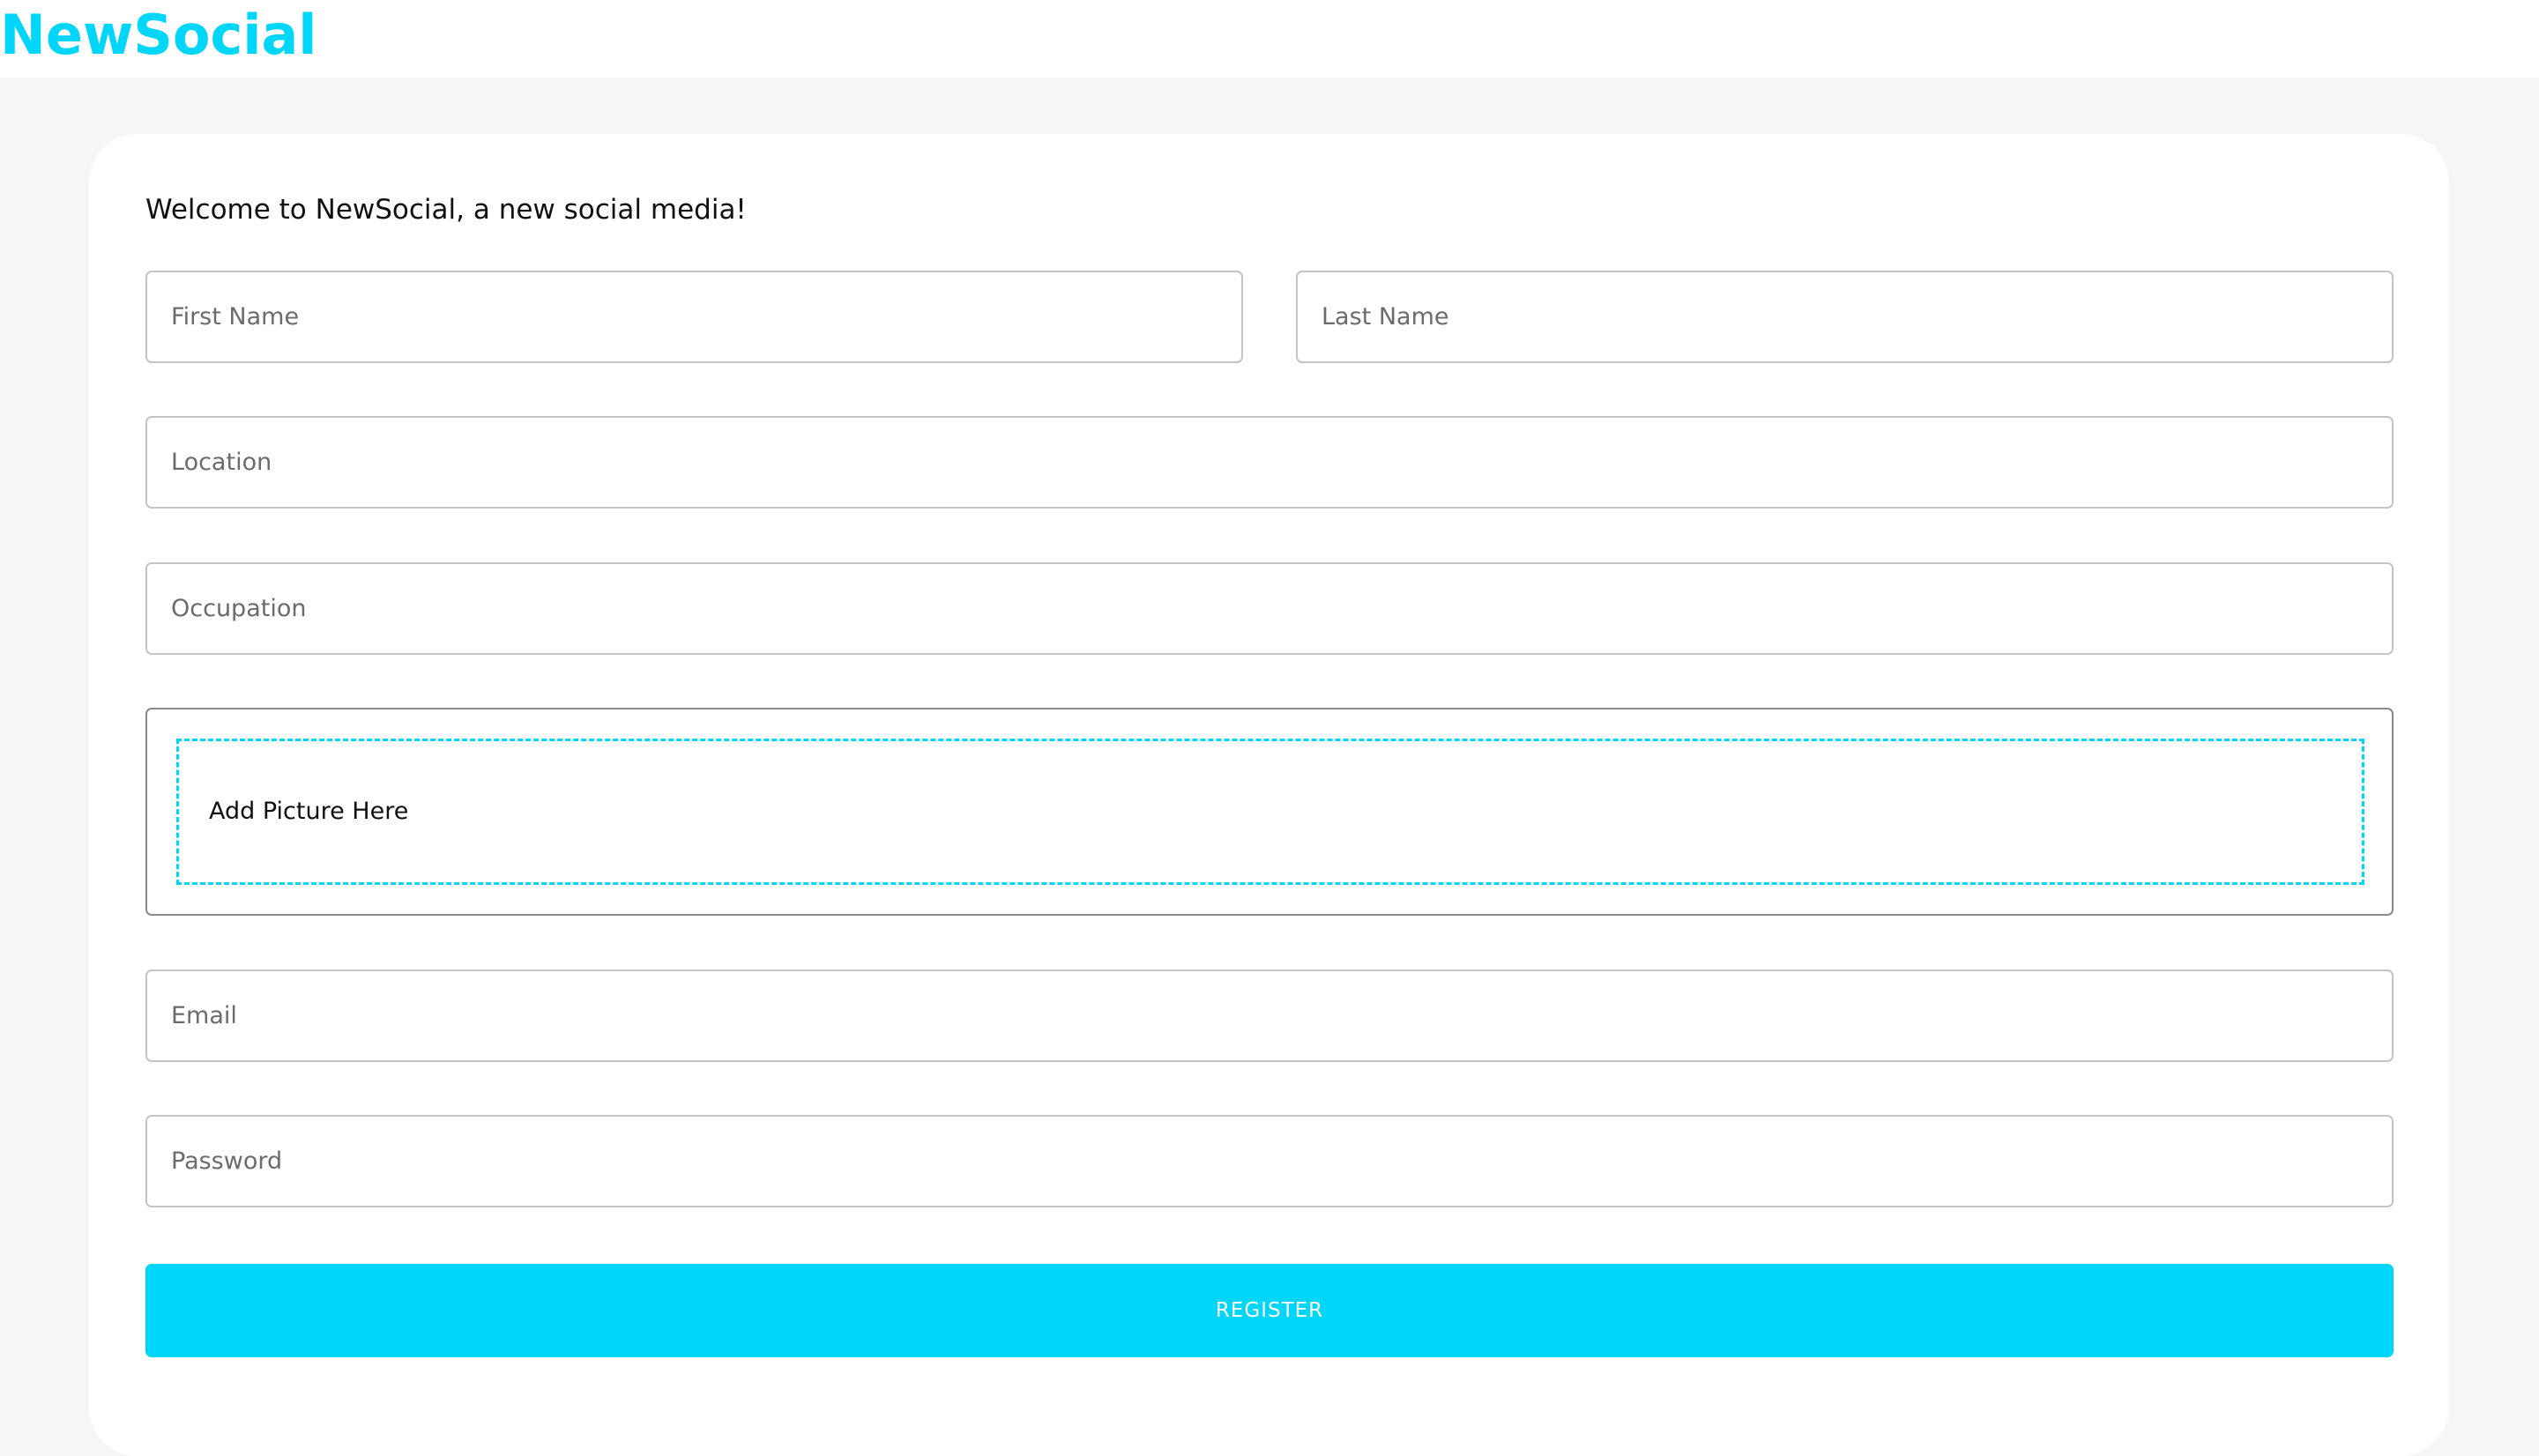 This screenshot has width=2539, height=1456. Describe the element at coordinates (1269, 39) in the screenshot. I see `top-navbar: NewSocial` at that location.